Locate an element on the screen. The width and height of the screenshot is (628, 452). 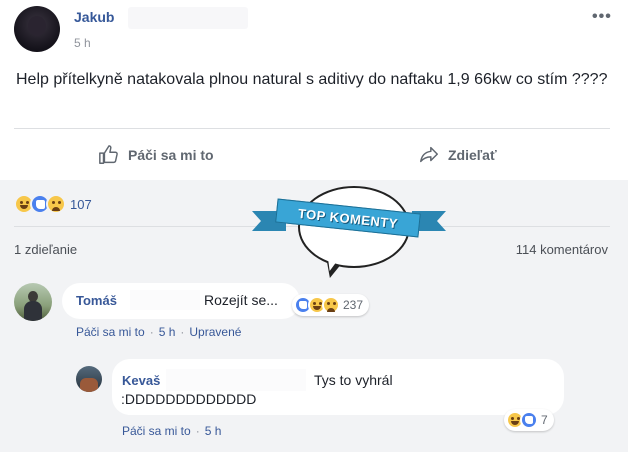
comment-time: 5 h is located at coordinates (167, 332).